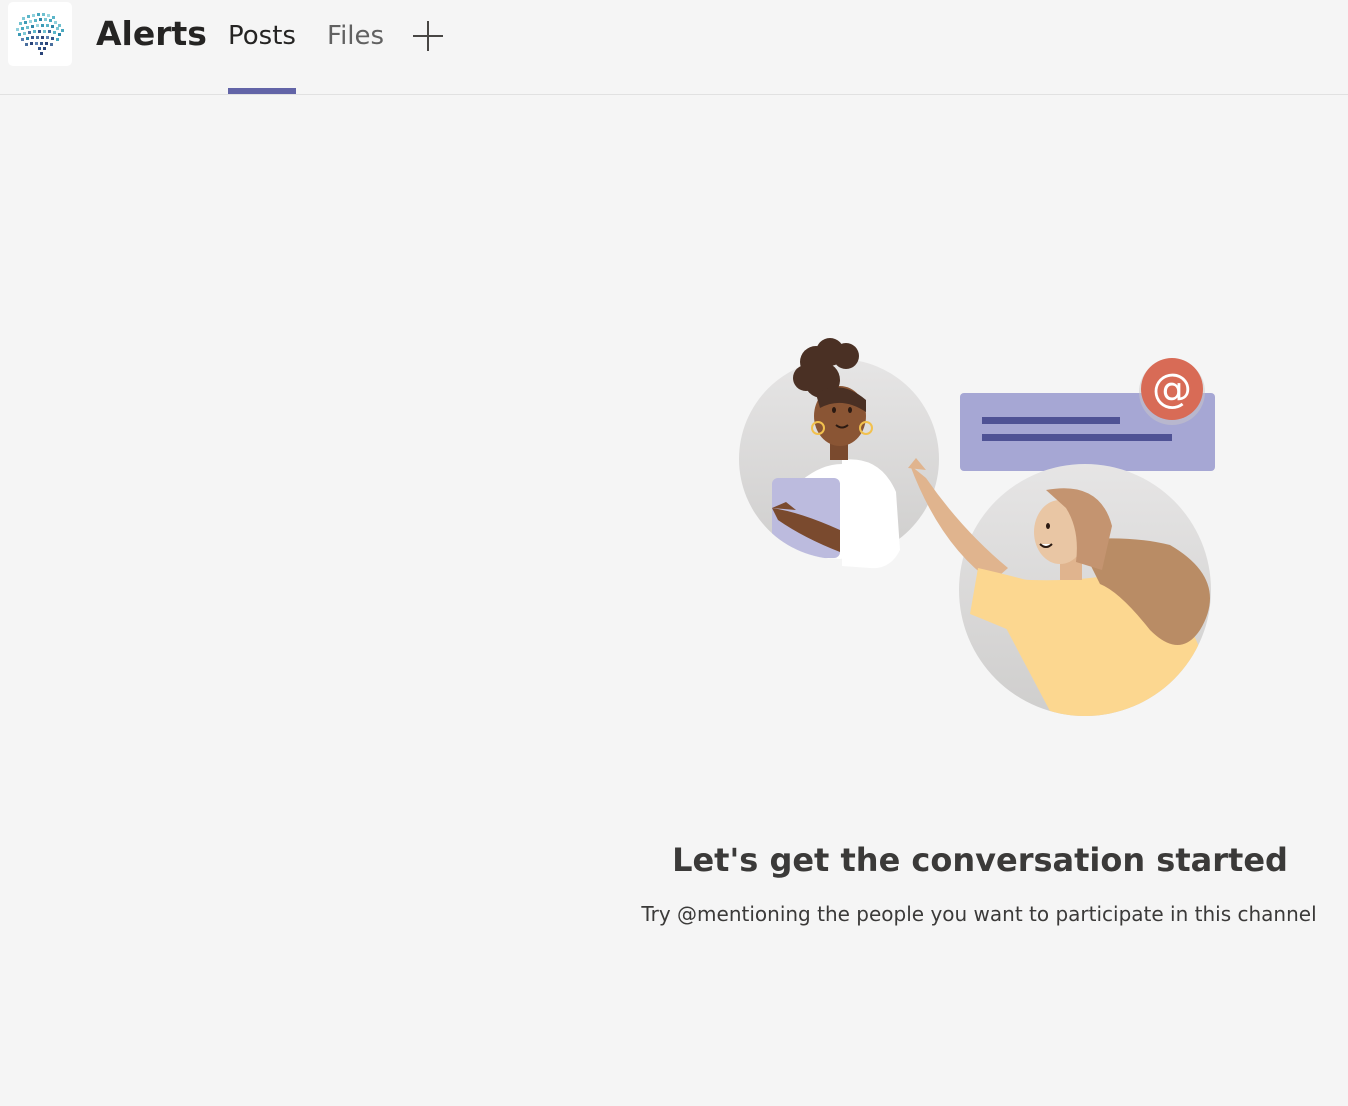  What do you see at coordinates (1059, 587) in the screenshot?
I see `person-right-figure` at bounding box center [1059, 587].